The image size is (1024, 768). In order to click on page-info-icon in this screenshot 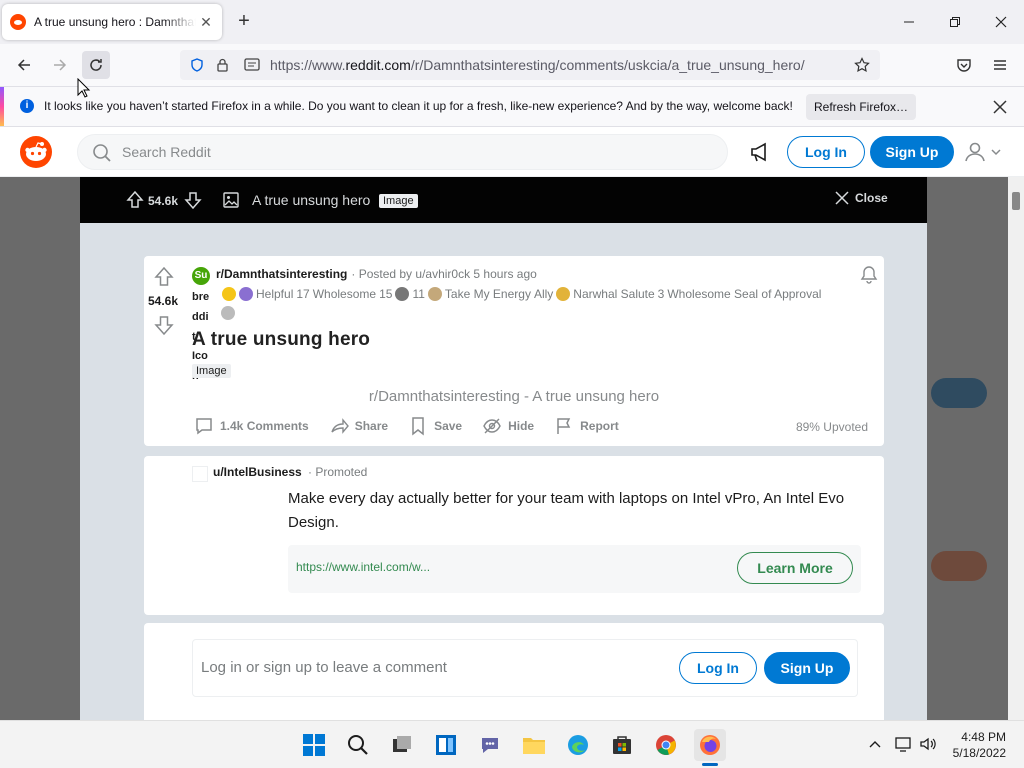, I will do `click(252, 65)`.